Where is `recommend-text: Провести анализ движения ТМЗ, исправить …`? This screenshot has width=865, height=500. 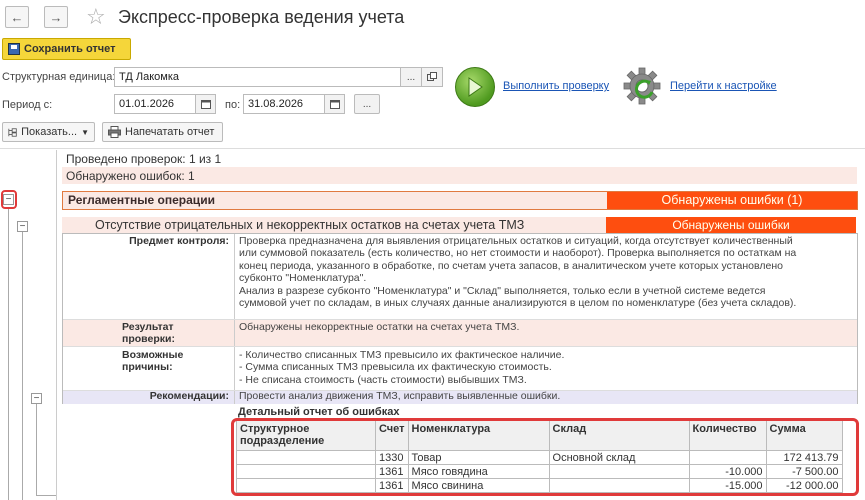
recommend-text: Провести анализ движения ТМЗ, исправить … is located at coordinates (400, 396).